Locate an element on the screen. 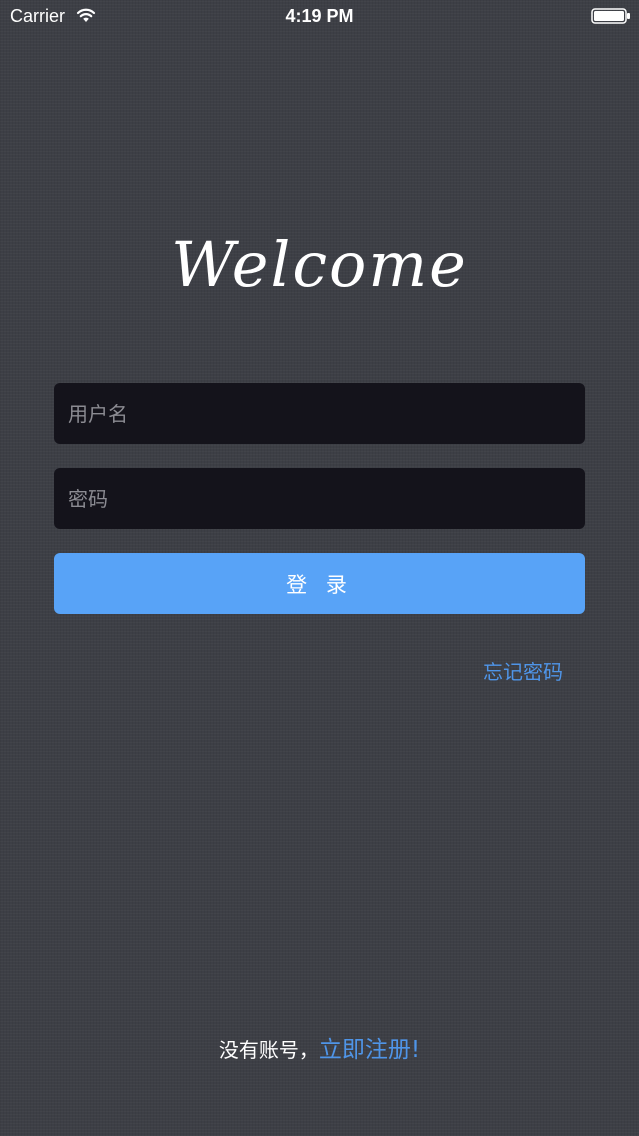  welcome-title: Welcome is located at coordinates (319, 264).